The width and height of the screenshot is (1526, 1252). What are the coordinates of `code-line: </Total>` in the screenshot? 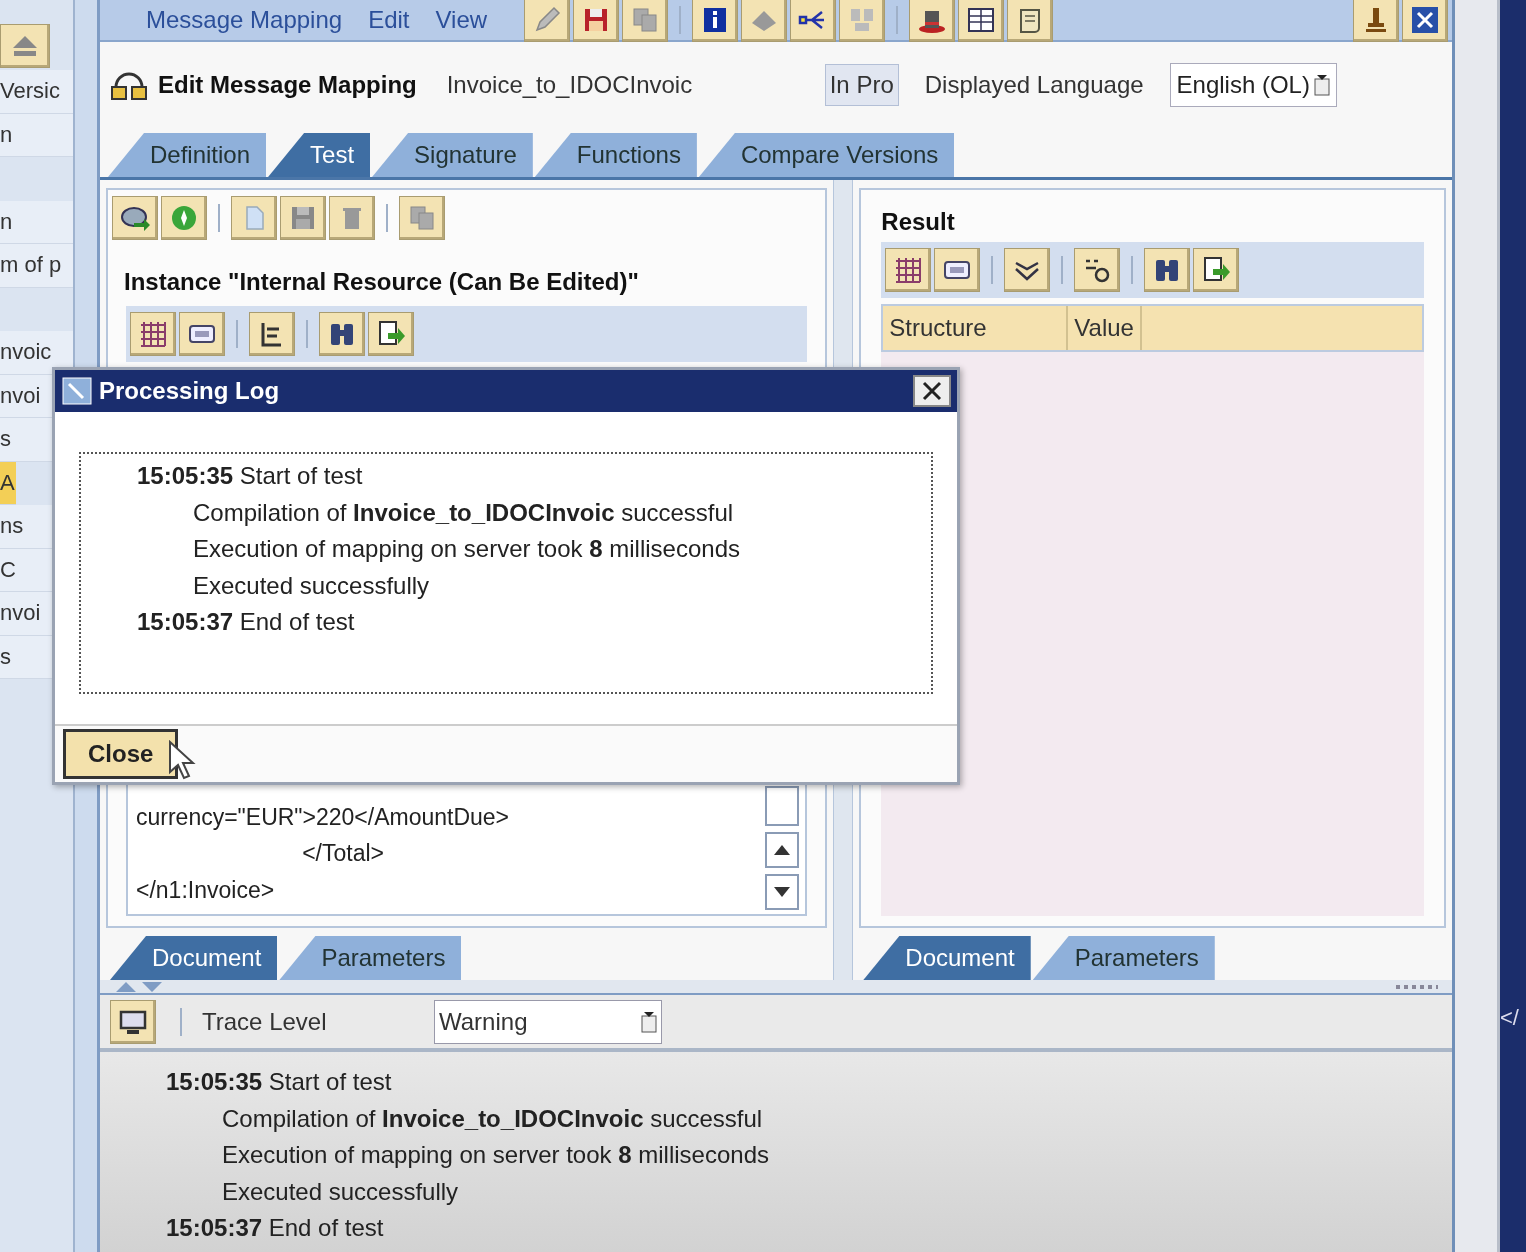 It's located at (343, 853).